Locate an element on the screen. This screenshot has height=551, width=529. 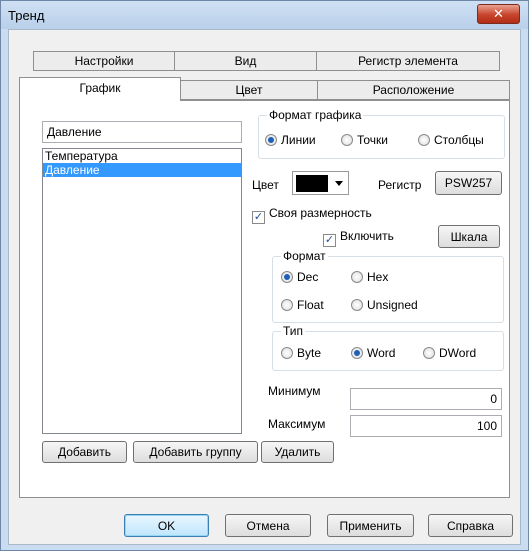
color-label: Цвет is located at coordinates (265, 185).